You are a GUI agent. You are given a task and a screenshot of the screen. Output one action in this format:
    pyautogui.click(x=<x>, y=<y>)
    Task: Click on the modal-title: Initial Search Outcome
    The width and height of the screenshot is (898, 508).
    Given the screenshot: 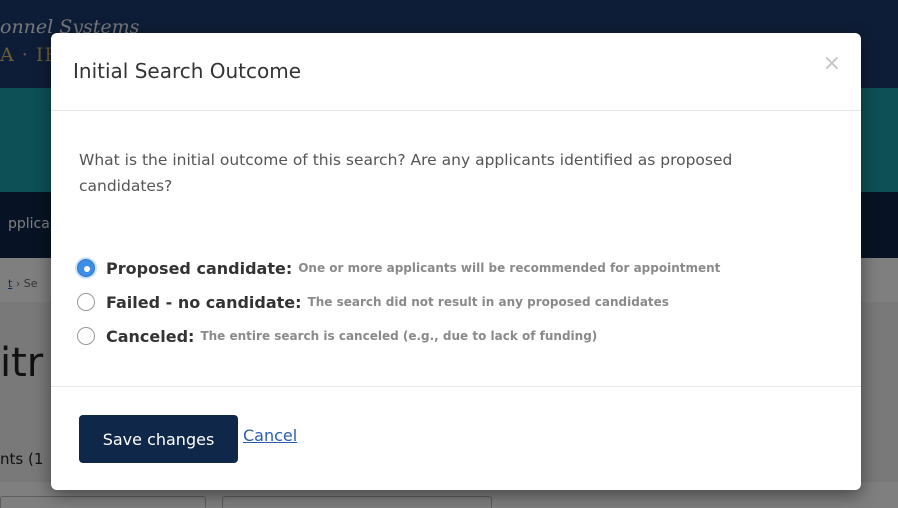 What is the action you would take?
    pyautogui.click(x=187, y=71)
    